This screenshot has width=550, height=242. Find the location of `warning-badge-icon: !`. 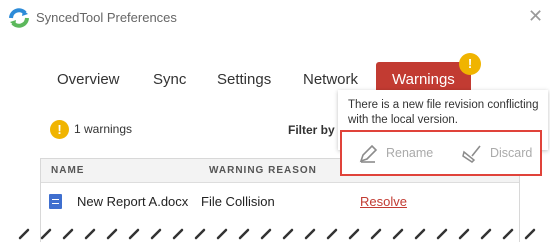

warning-badge-icon: ! is located at coordinates (470, 64).